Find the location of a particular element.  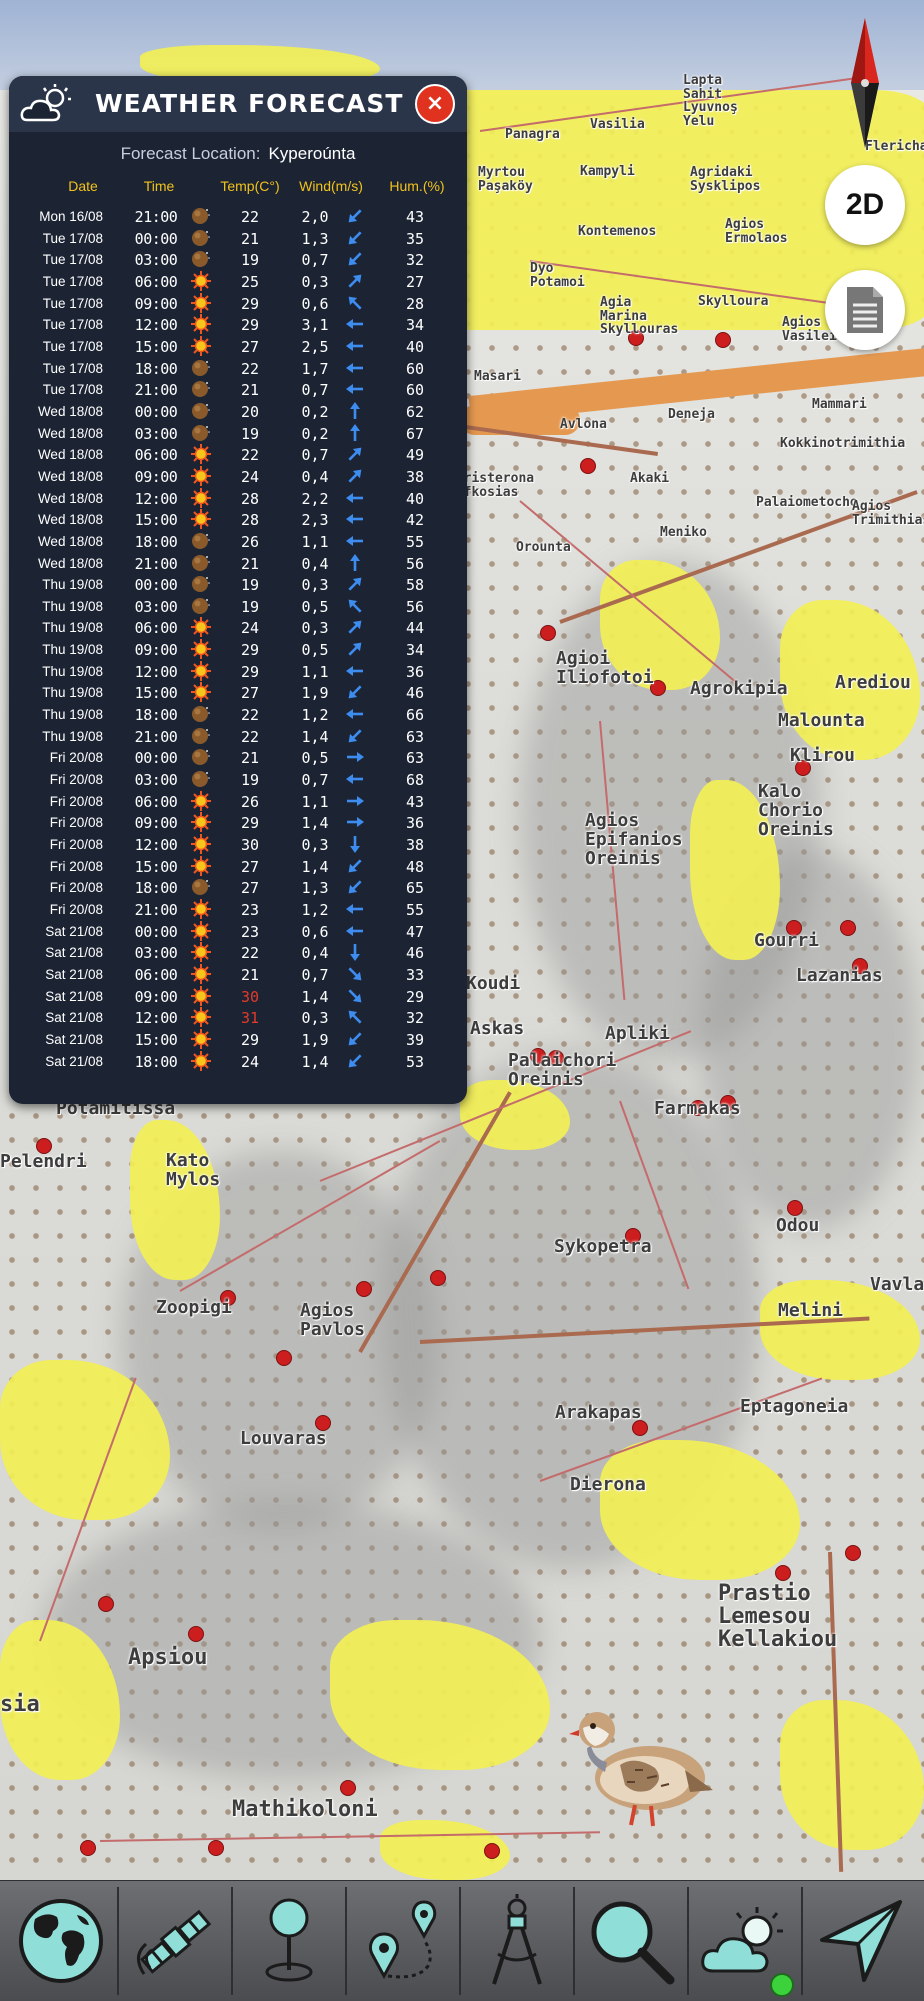

forecast-wind-speed: 2,3 is located at coordinates (315, 520).